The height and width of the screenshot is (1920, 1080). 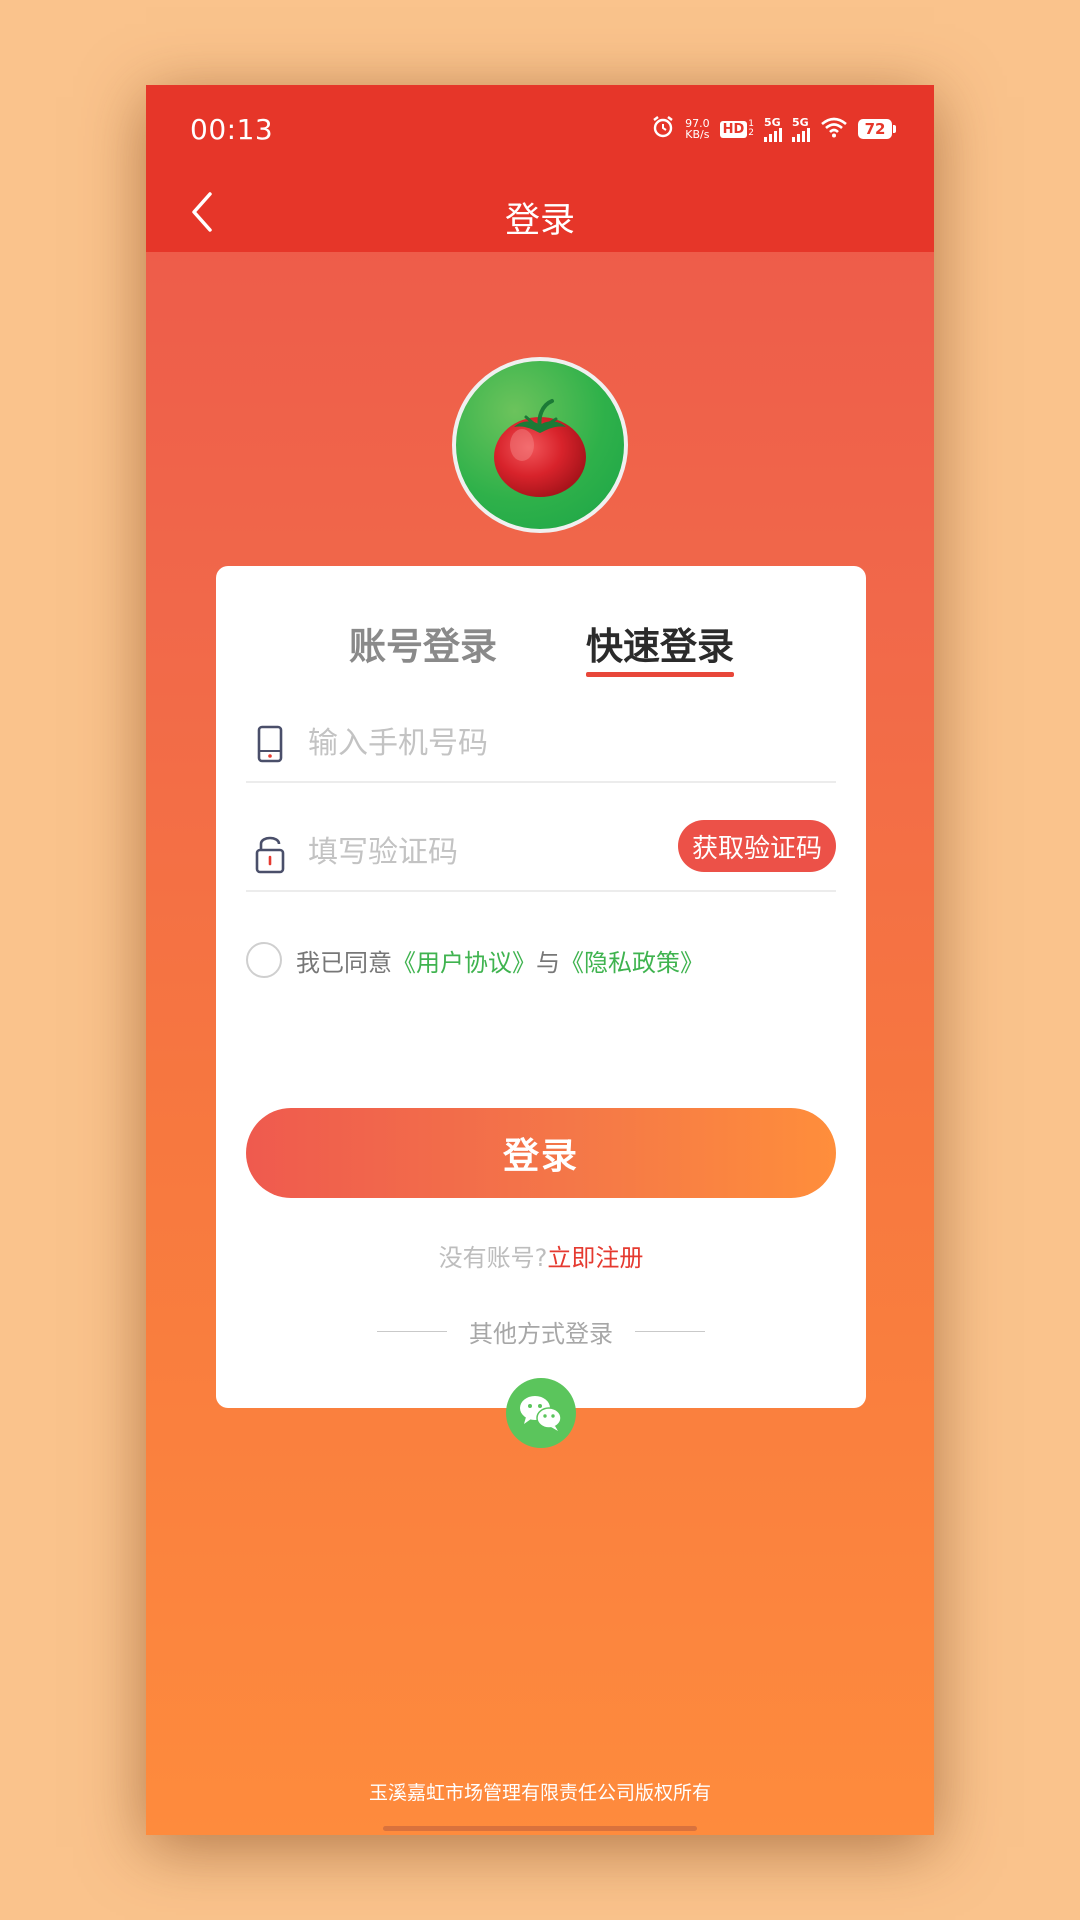 What do you see at coordinates (632, 960) in the screenshot?
I see `privacy-policy-link: 《隐私政策》` at bounding box center [632, 960].